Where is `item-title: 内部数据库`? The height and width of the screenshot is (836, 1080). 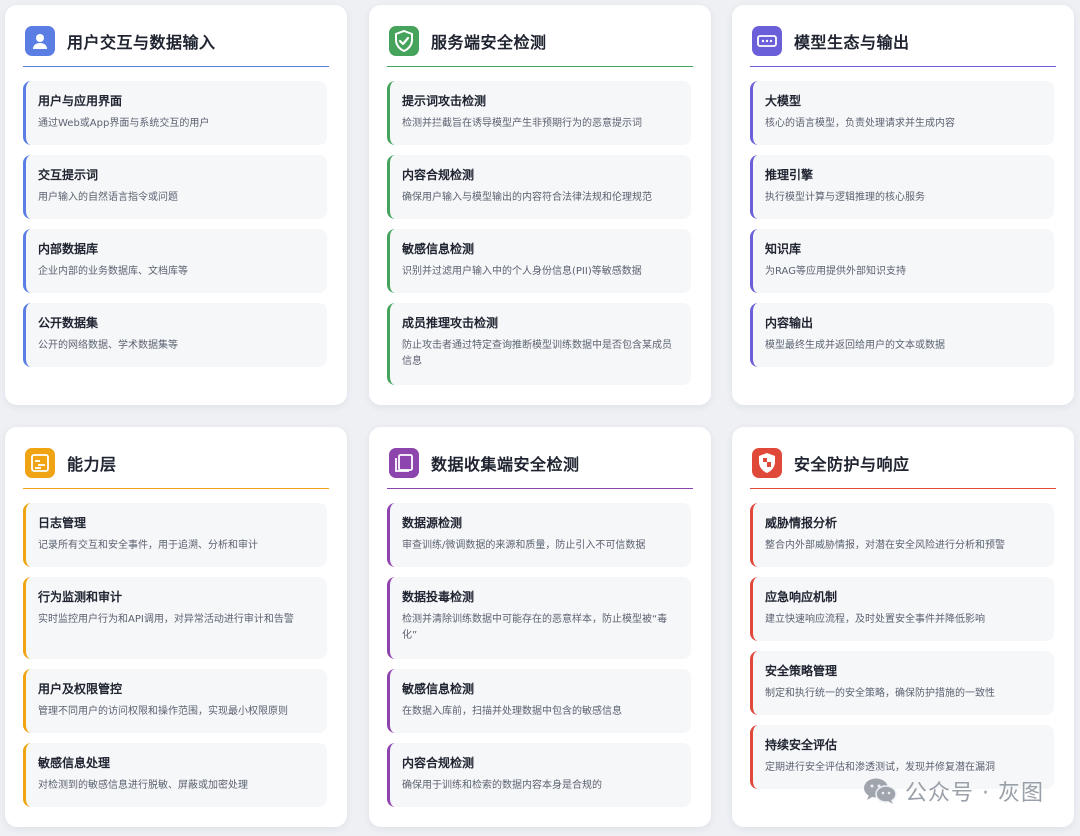 item-title: 内部数据库 is located at coordinates (68, 249).